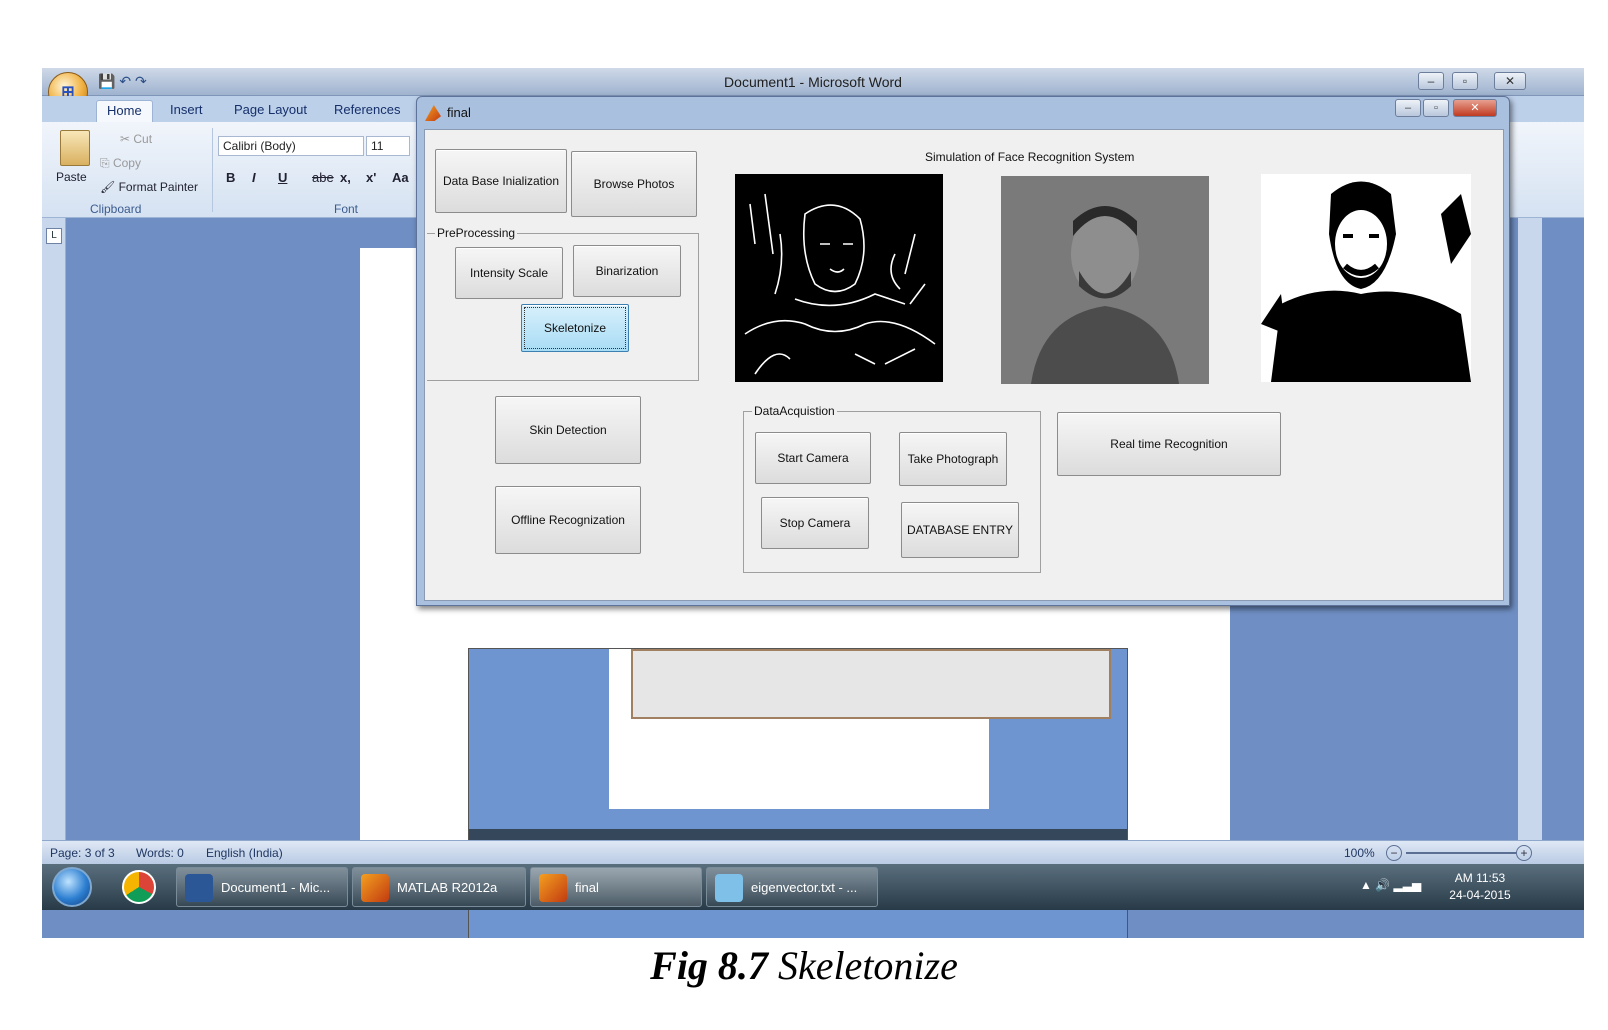 This screenshot has width=1608, height=1030. What do you see at coordinates (323, 177) in the screenshot?
I see `strikethrough-button: abe` at bounding box center [323, 177].